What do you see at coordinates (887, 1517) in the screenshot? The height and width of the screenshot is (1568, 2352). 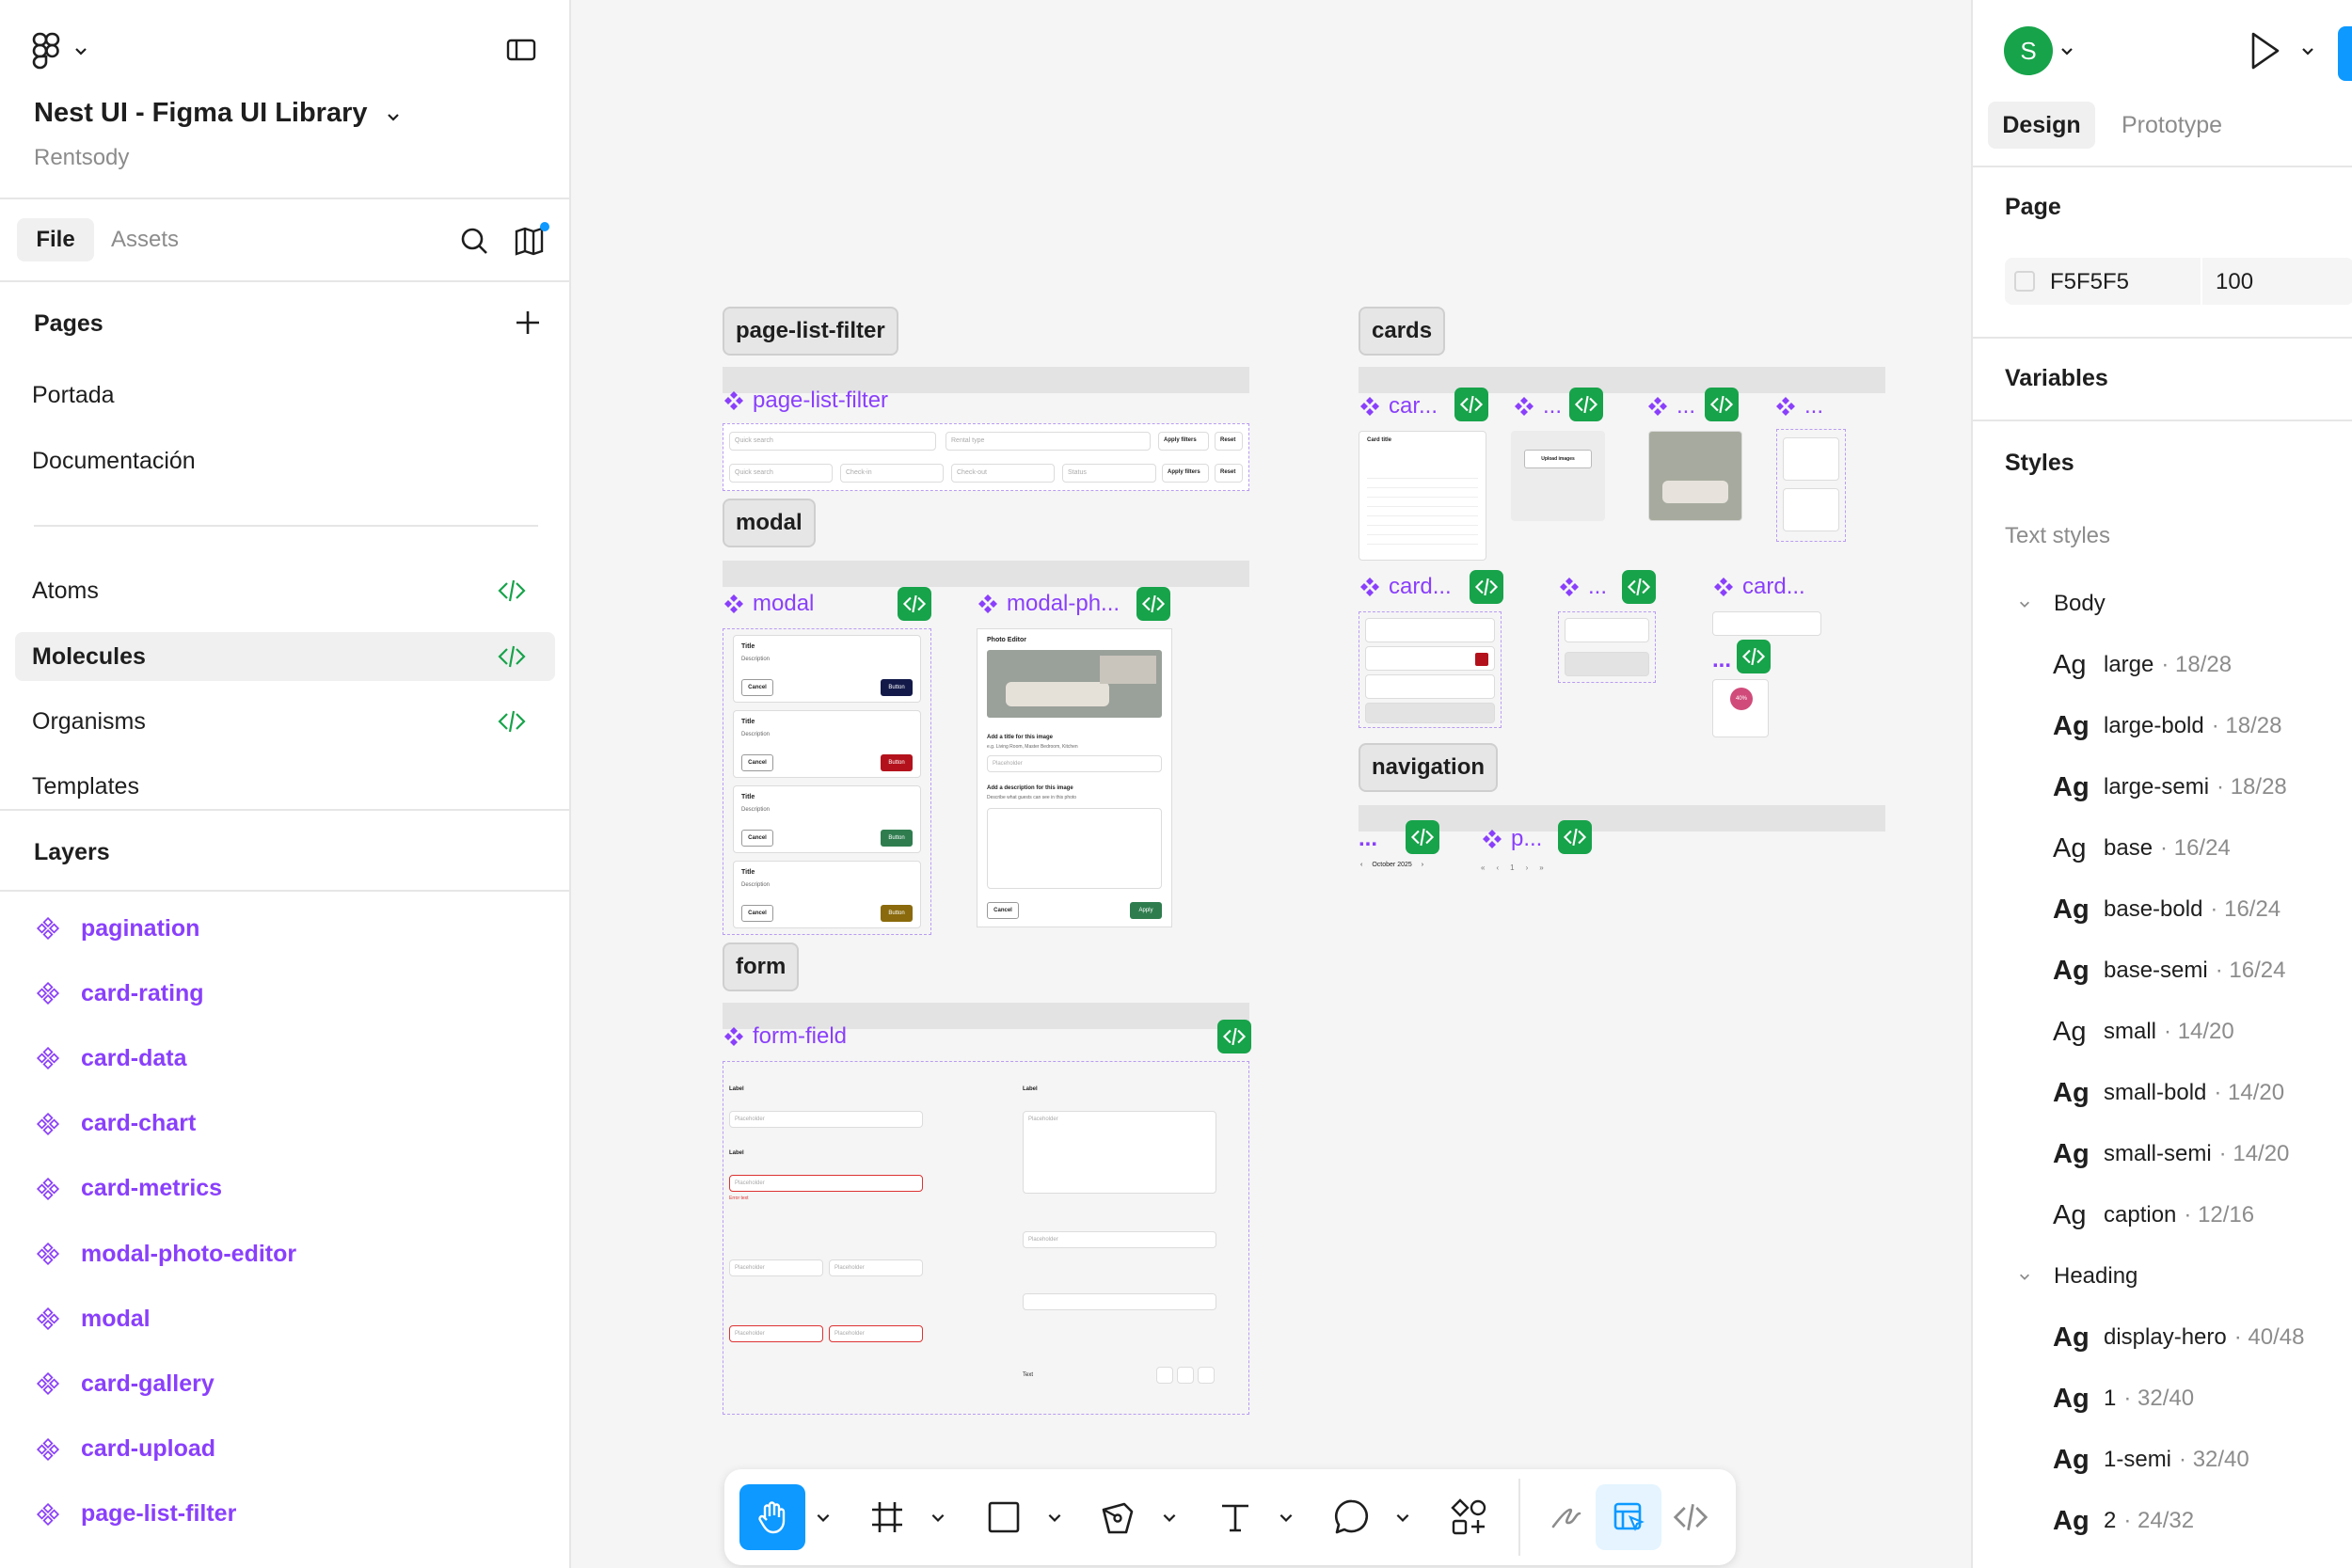 I see `frame-tool-icon` at bounding box center [887, 1517].